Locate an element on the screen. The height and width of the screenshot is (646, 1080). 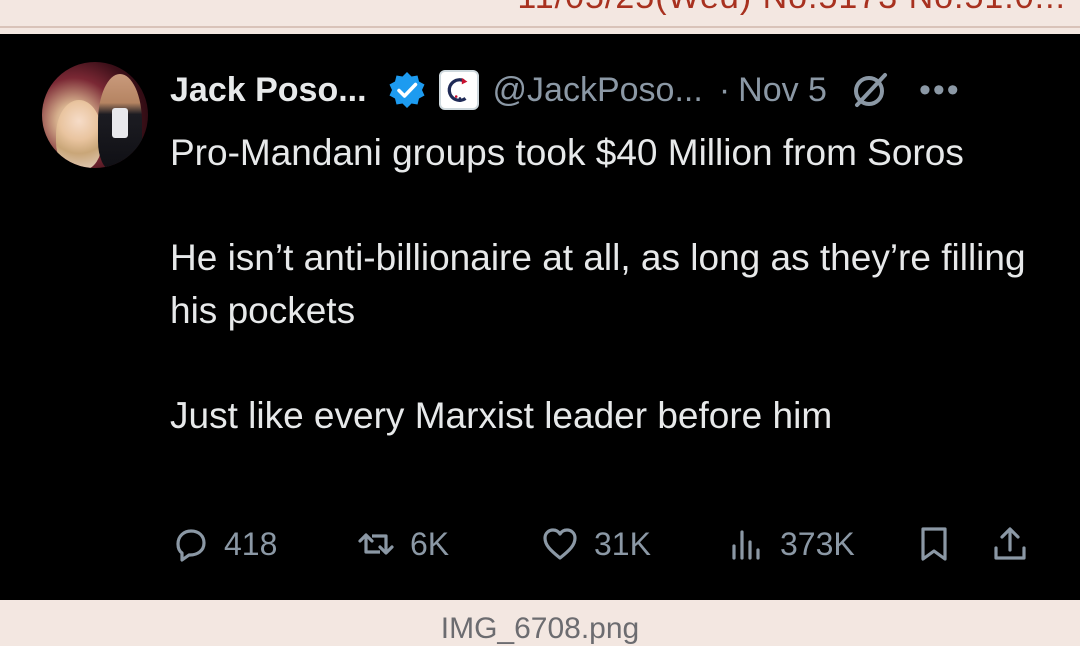
avatar is located at coordinates (95, 115).